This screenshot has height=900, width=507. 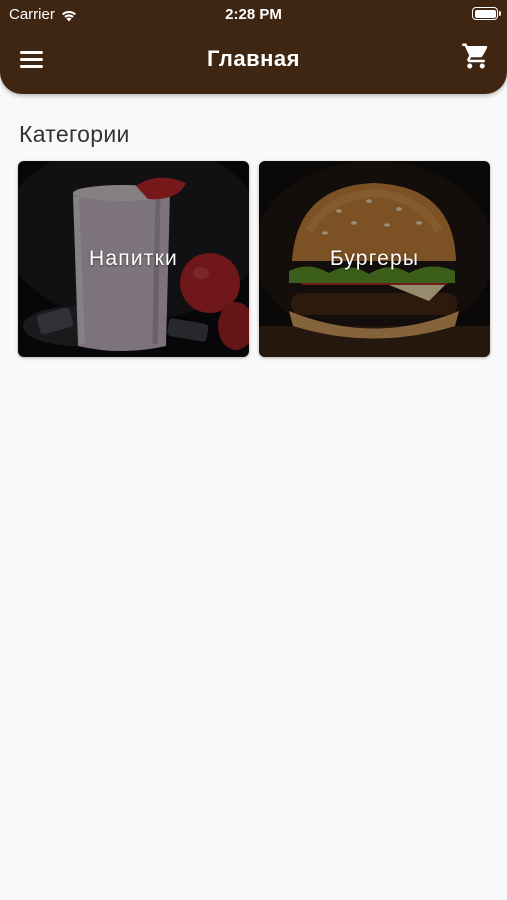 I want to click on category-tile-burgers: Бургеры, so click(x=374, y=259).